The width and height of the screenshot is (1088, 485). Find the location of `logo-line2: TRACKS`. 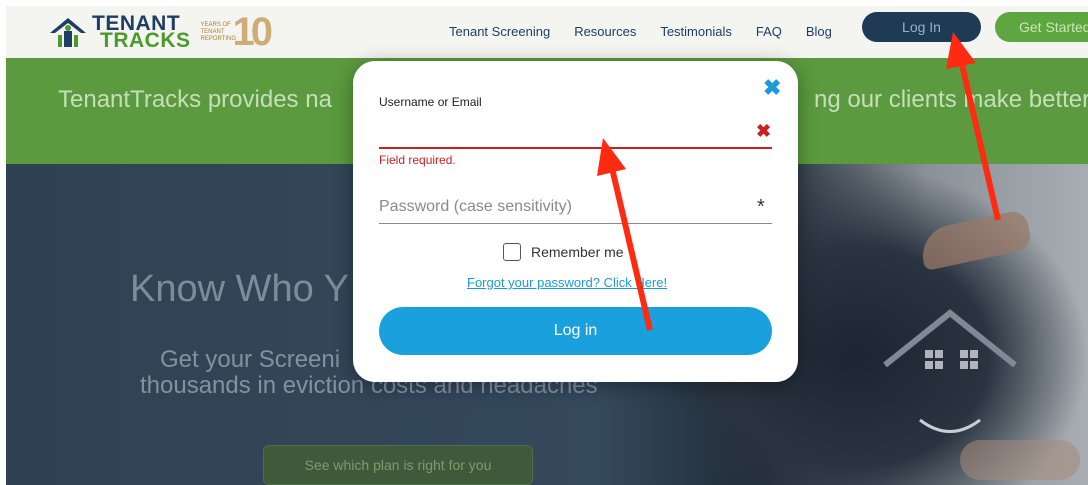

logo-line2: TRACKS is located at coordinates (145, 40).